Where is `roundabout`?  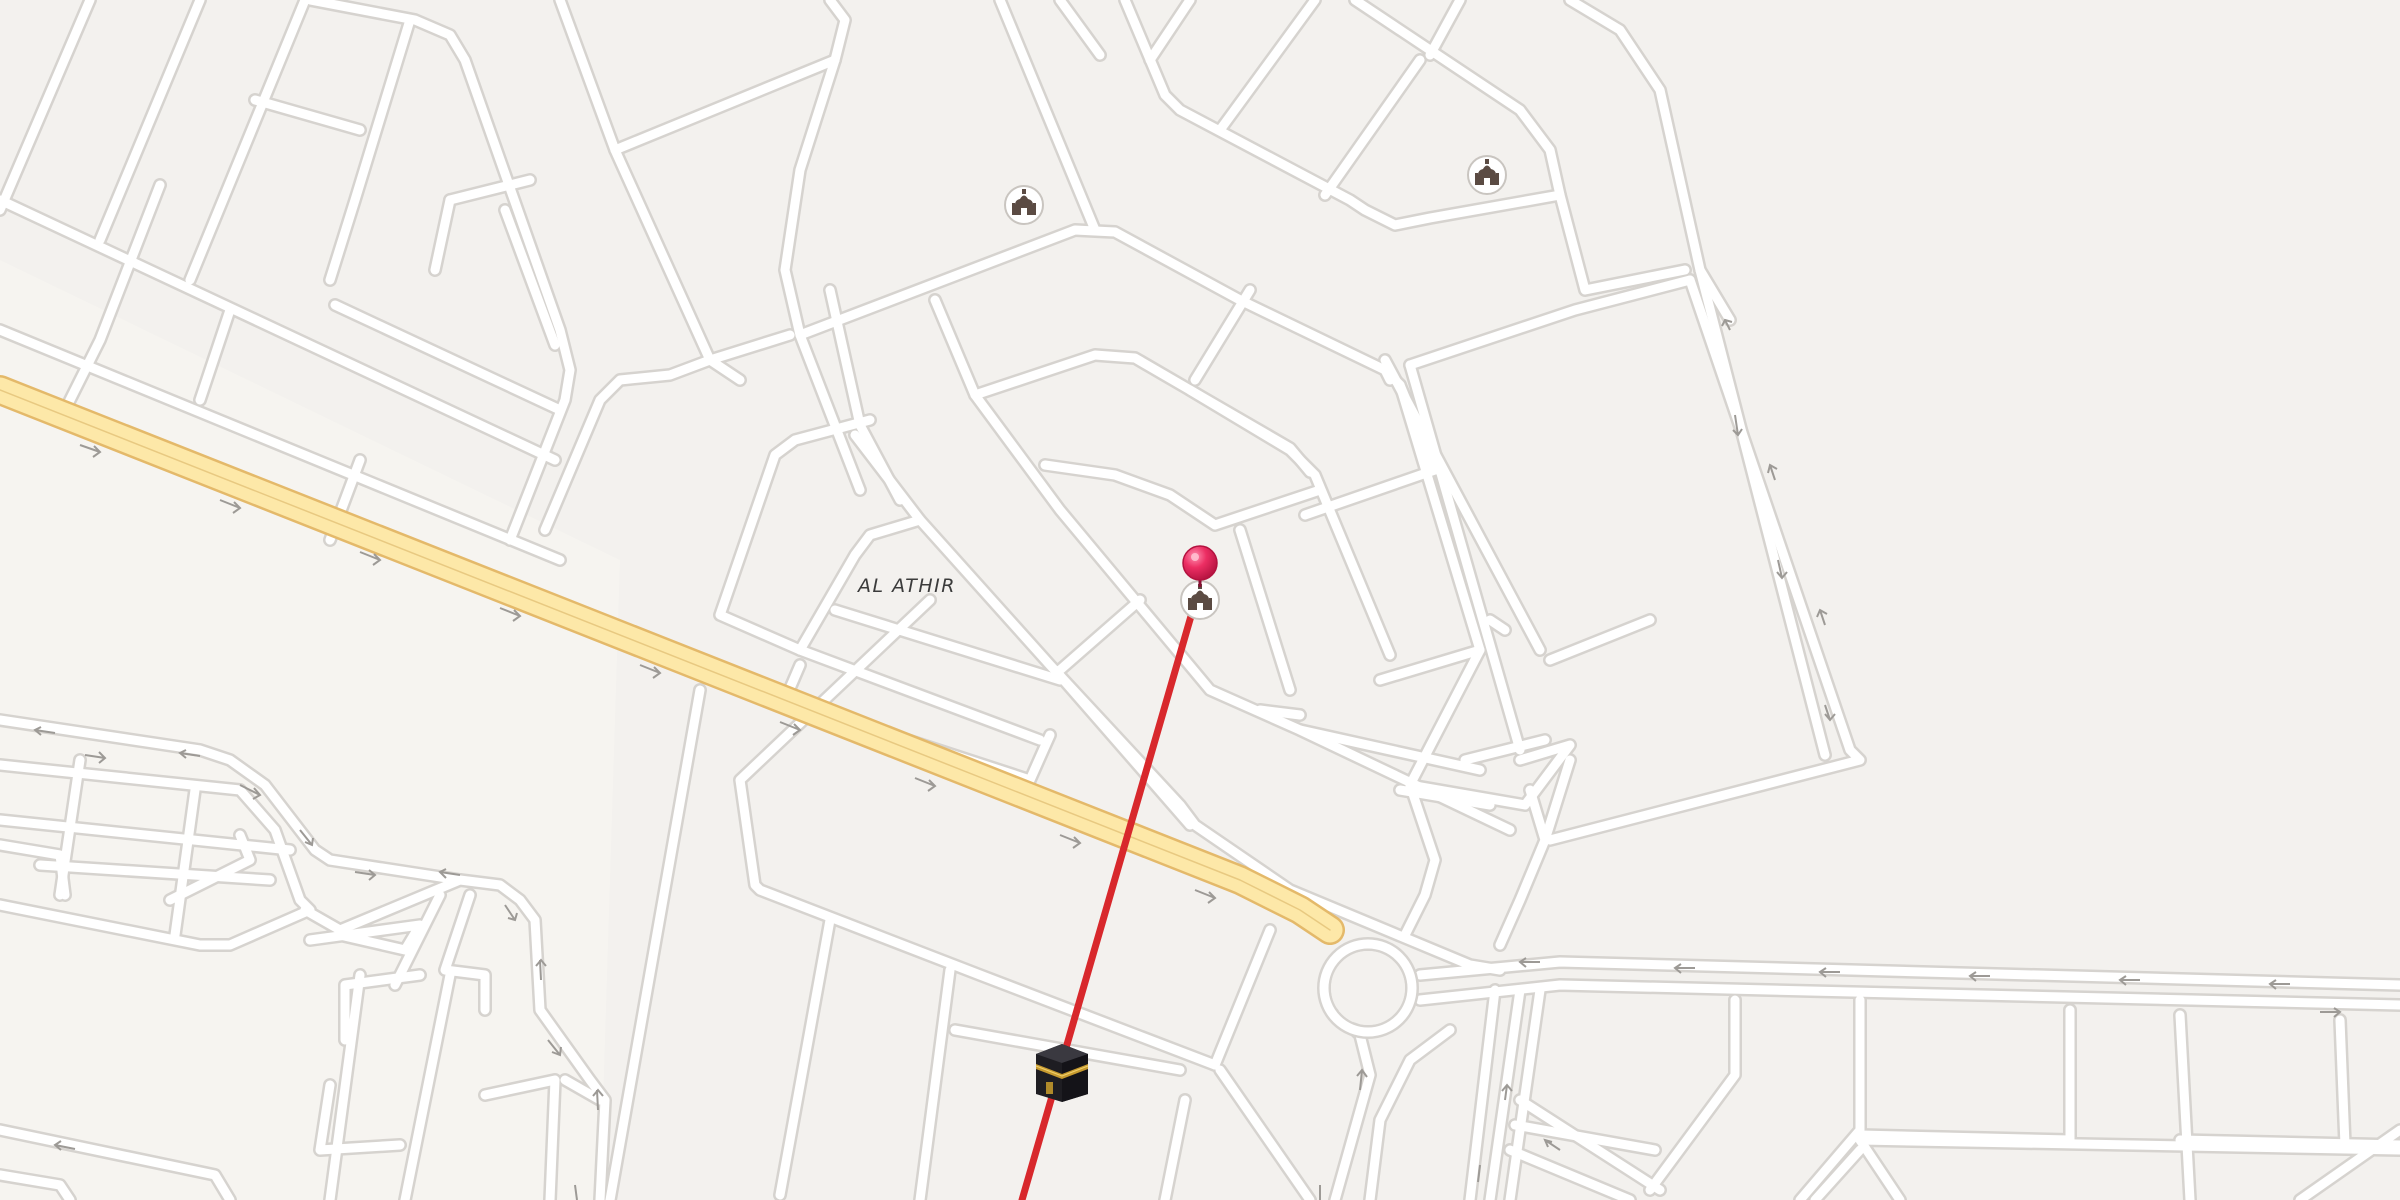 roundabout is located at coordinates (1368, 988).